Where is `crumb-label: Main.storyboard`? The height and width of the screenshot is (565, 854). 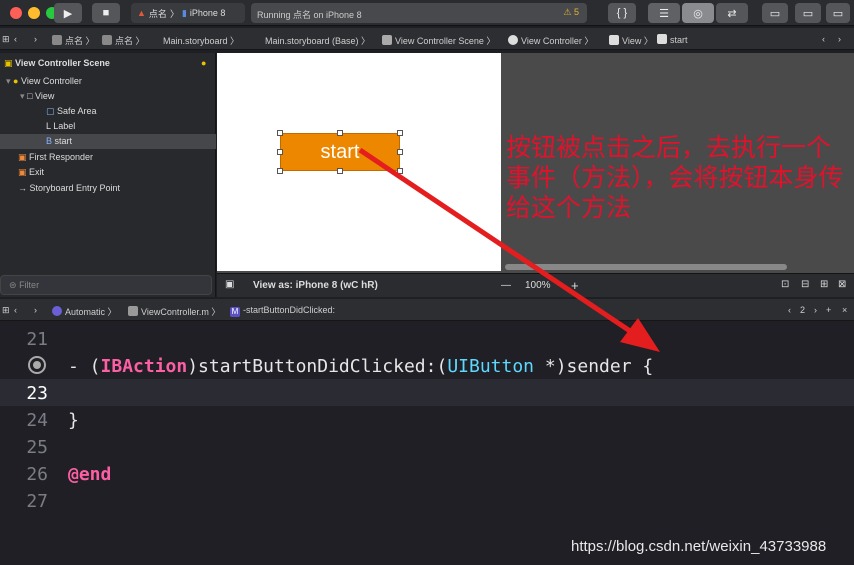
crumb-label: Main.storyboard is located at coordinates (195, 41).